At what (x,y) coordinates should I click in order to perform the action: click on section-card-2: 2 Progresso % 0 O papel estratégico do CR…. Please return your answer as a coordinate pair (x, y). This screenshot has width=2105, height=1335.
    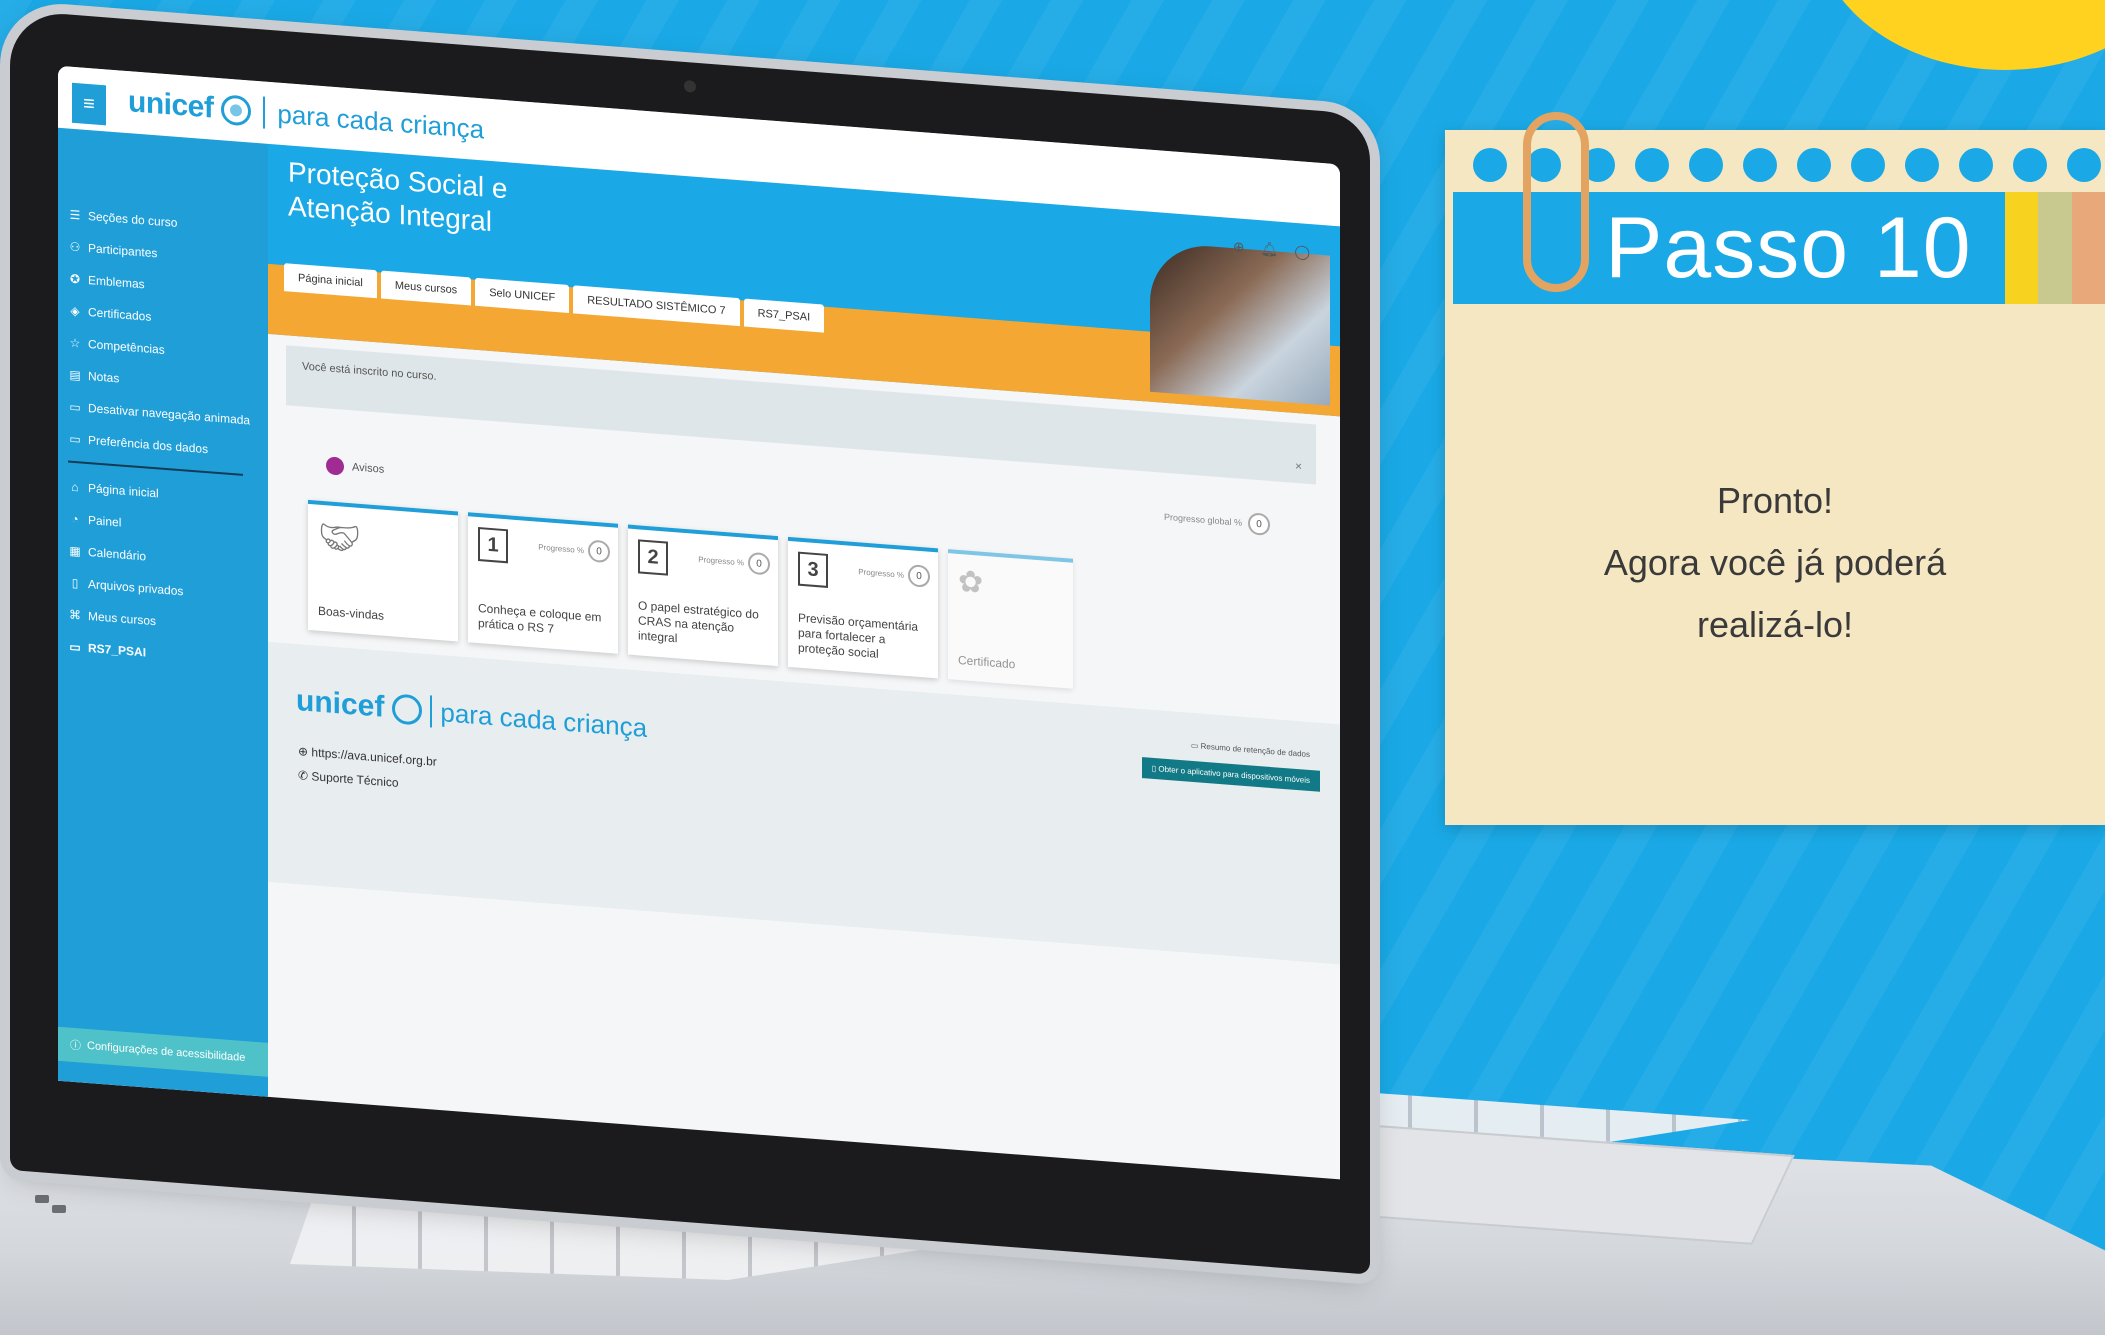
    Looking at the image, I should click on (703, 595).